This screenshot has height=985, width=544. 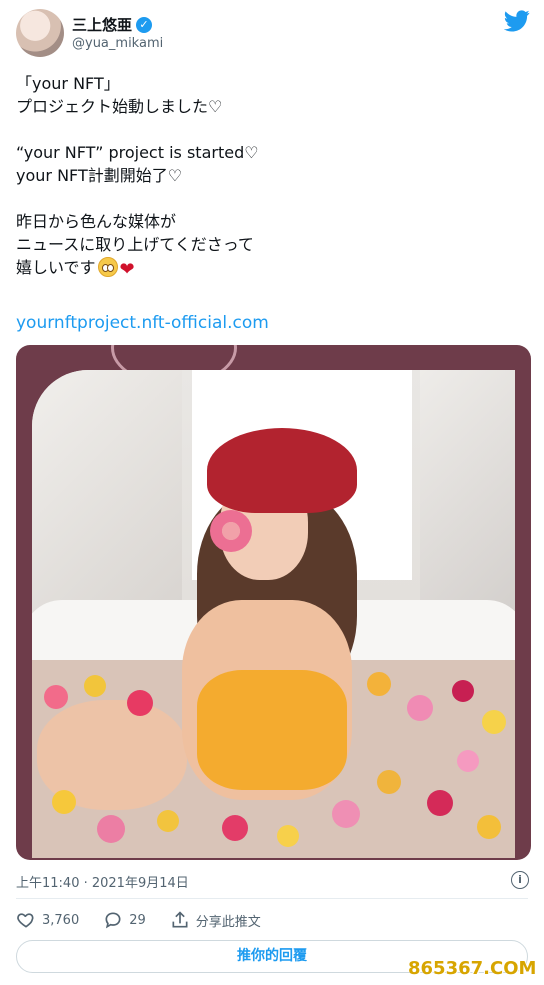 I want to click on tweet-line: 昨日から色んな媒体が, so click(x=96, y=221).